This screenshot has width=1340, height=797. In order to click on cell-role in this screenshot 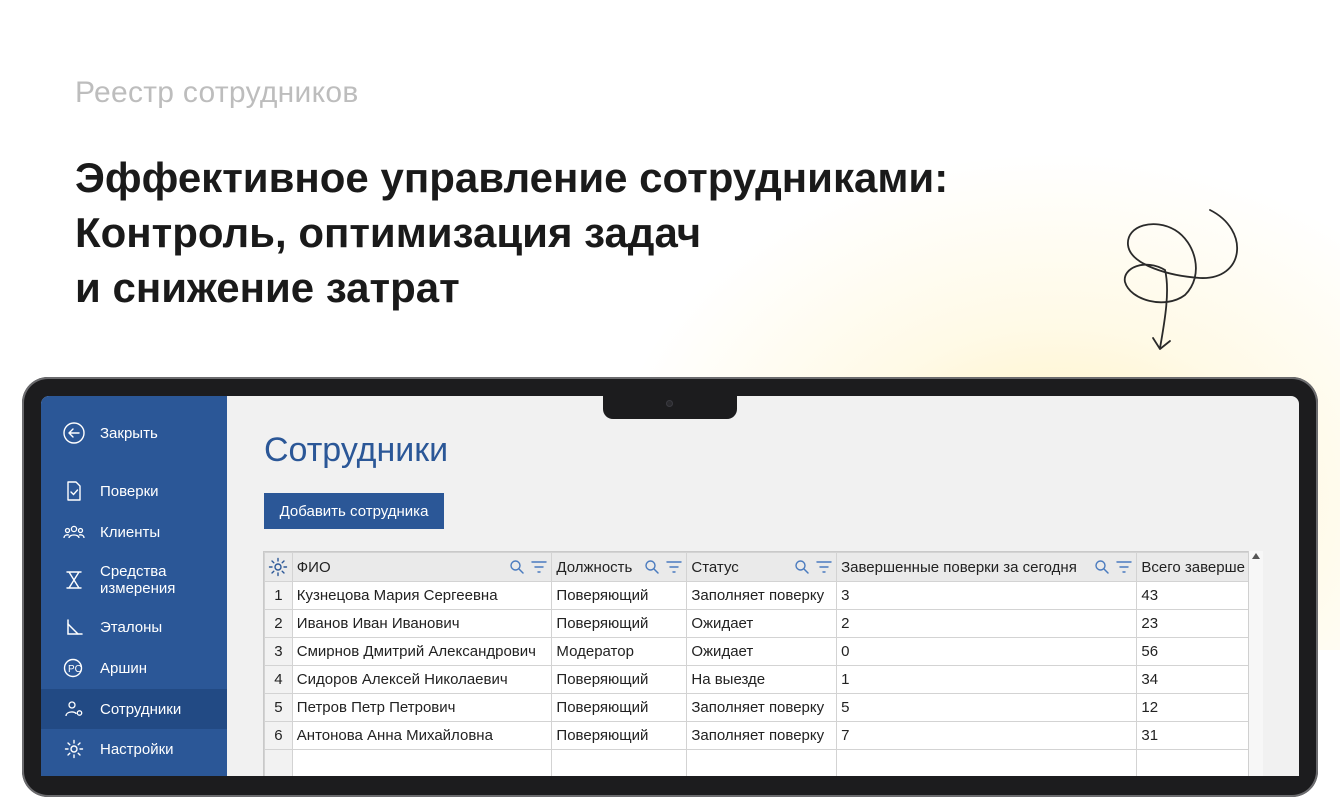, I will do `click(619, 762)`.